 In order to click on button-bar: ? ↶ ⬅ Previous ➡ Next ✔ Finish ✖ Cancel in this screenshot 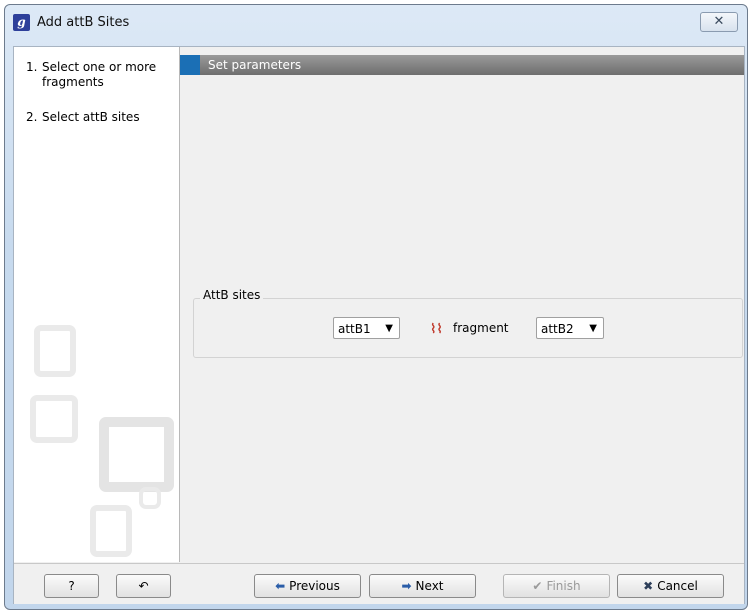, I will do `click(379, 583)`.